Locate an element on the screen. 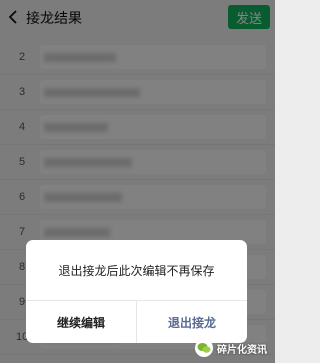 This screenshot has height=363, width=320. watermark: 碎片化资讯 is located at coordinates (231, 348).